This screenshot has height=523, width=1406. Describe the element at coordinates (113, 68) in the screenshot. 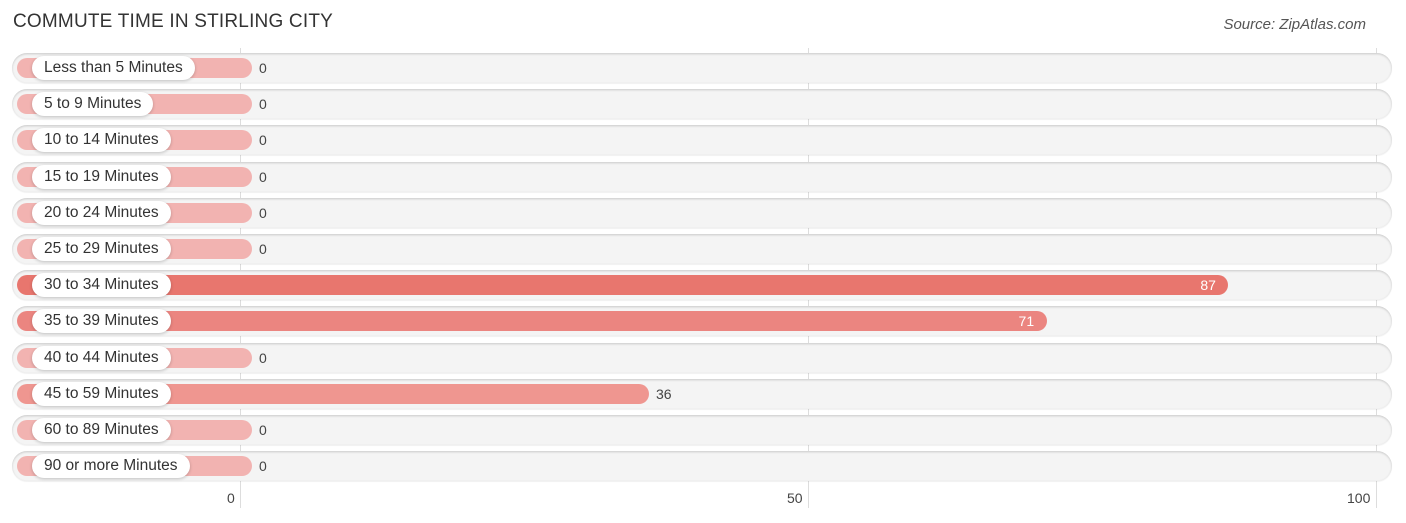

I see `category-label: Less than 5 Minutes` at that location.